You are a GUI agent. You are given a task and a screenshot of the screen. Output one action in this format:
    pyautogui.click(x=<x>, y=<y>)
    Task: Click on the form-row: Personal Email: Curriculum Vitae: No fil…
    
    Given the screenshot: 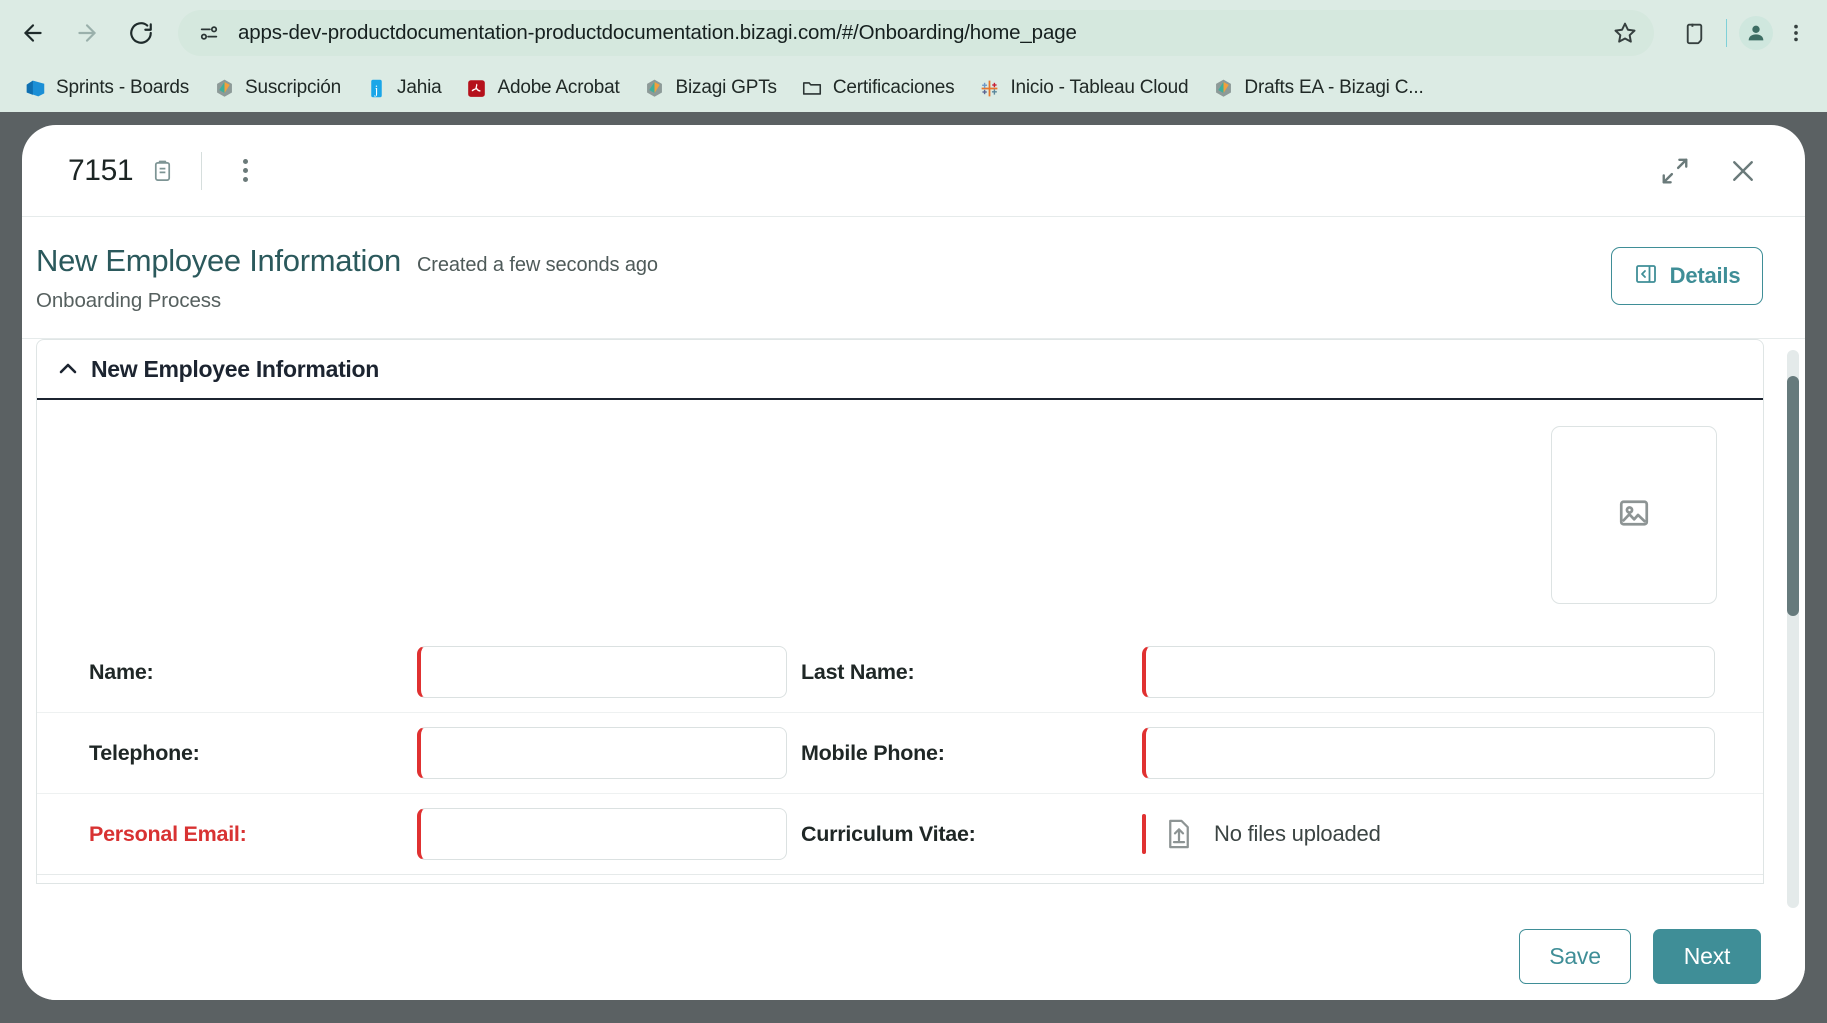 What is the action you would take?
    pyautogui.click(x=900, y=834)
    